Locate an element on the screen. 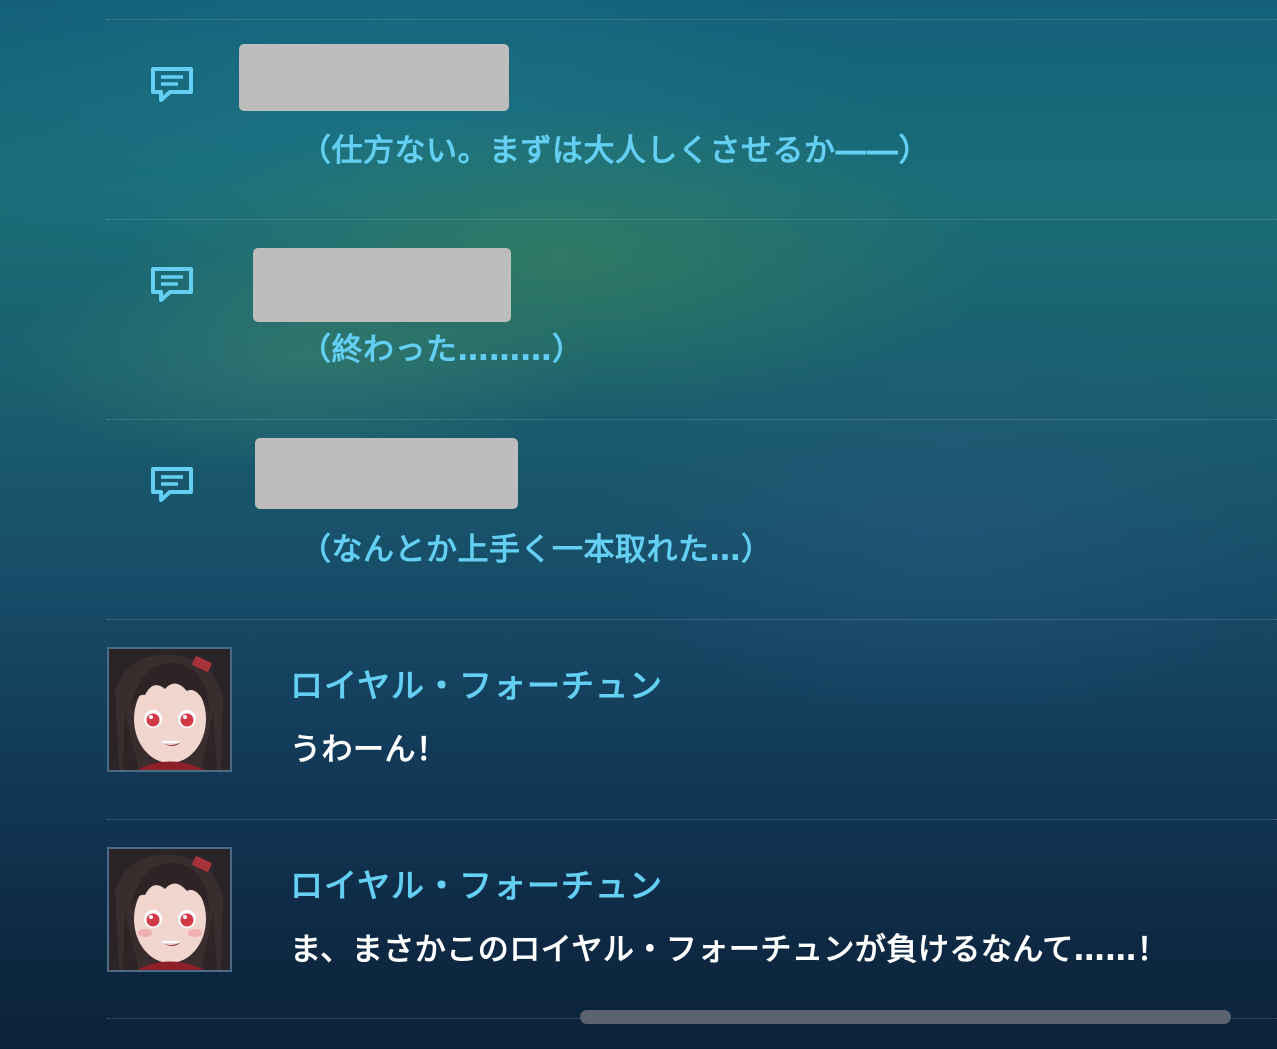 Image resolution: width=1277 pixels, height=1049 pixels. thought-text: （なんとか上手く一本取れた…） is located at coordinates (536, 550).